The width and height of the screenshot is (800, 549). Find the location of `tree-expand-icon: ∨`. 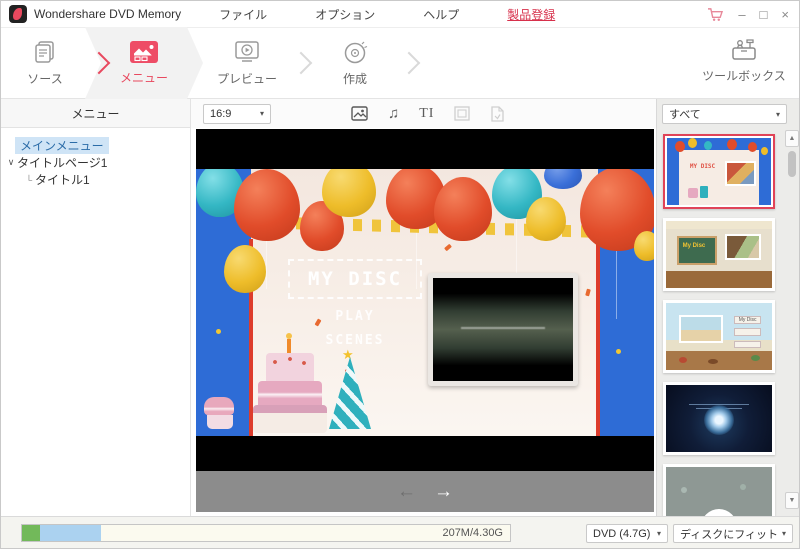

tree-expand-icon: ∨ is located at coordinates (11, 162).